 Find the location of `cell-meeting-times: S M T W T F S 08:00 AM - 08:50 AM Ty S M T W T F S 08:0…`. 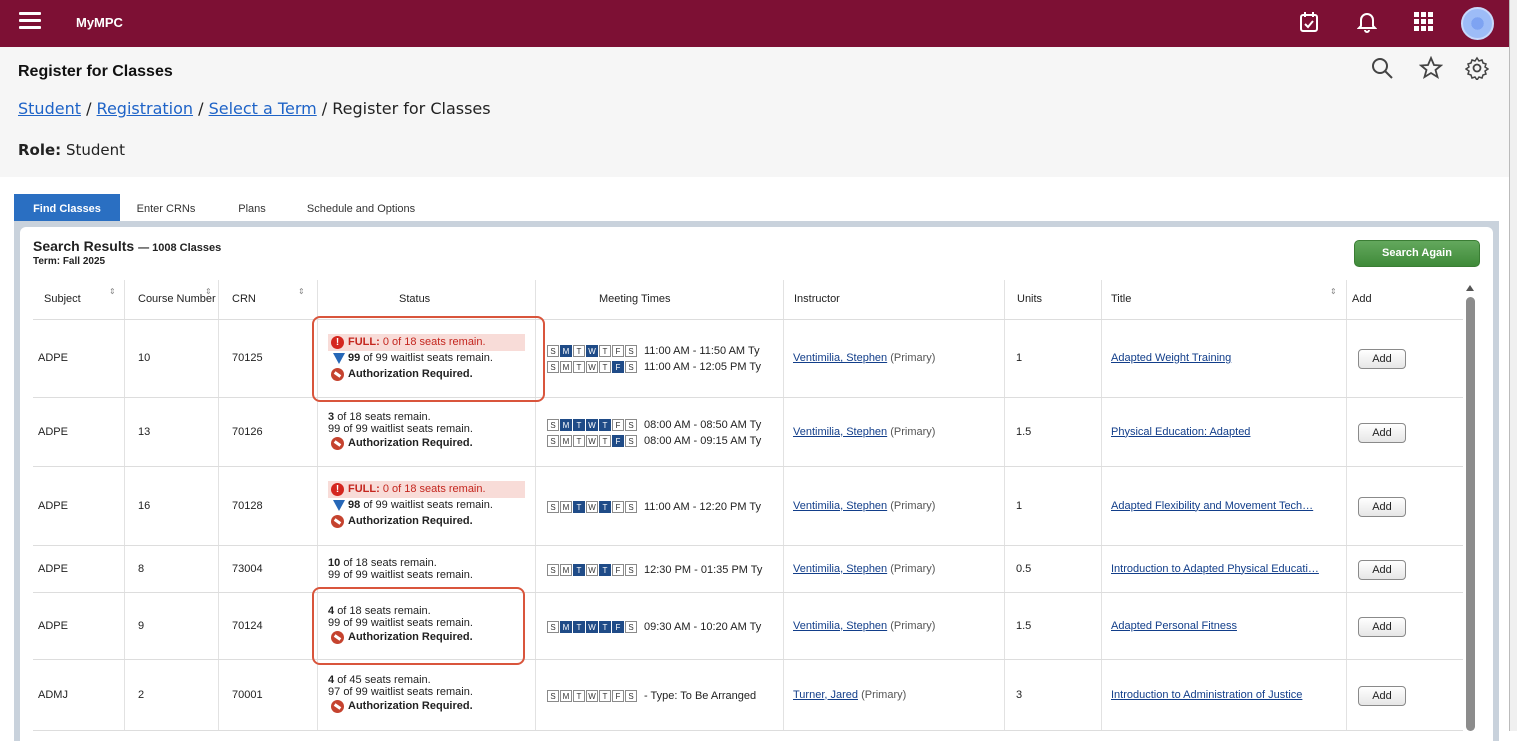

cell-meeting-times: S M T W T F S 08:00 AM - 08:50 AM Ty S M T W T F S 08:0… is located at coordinates (665, 433).